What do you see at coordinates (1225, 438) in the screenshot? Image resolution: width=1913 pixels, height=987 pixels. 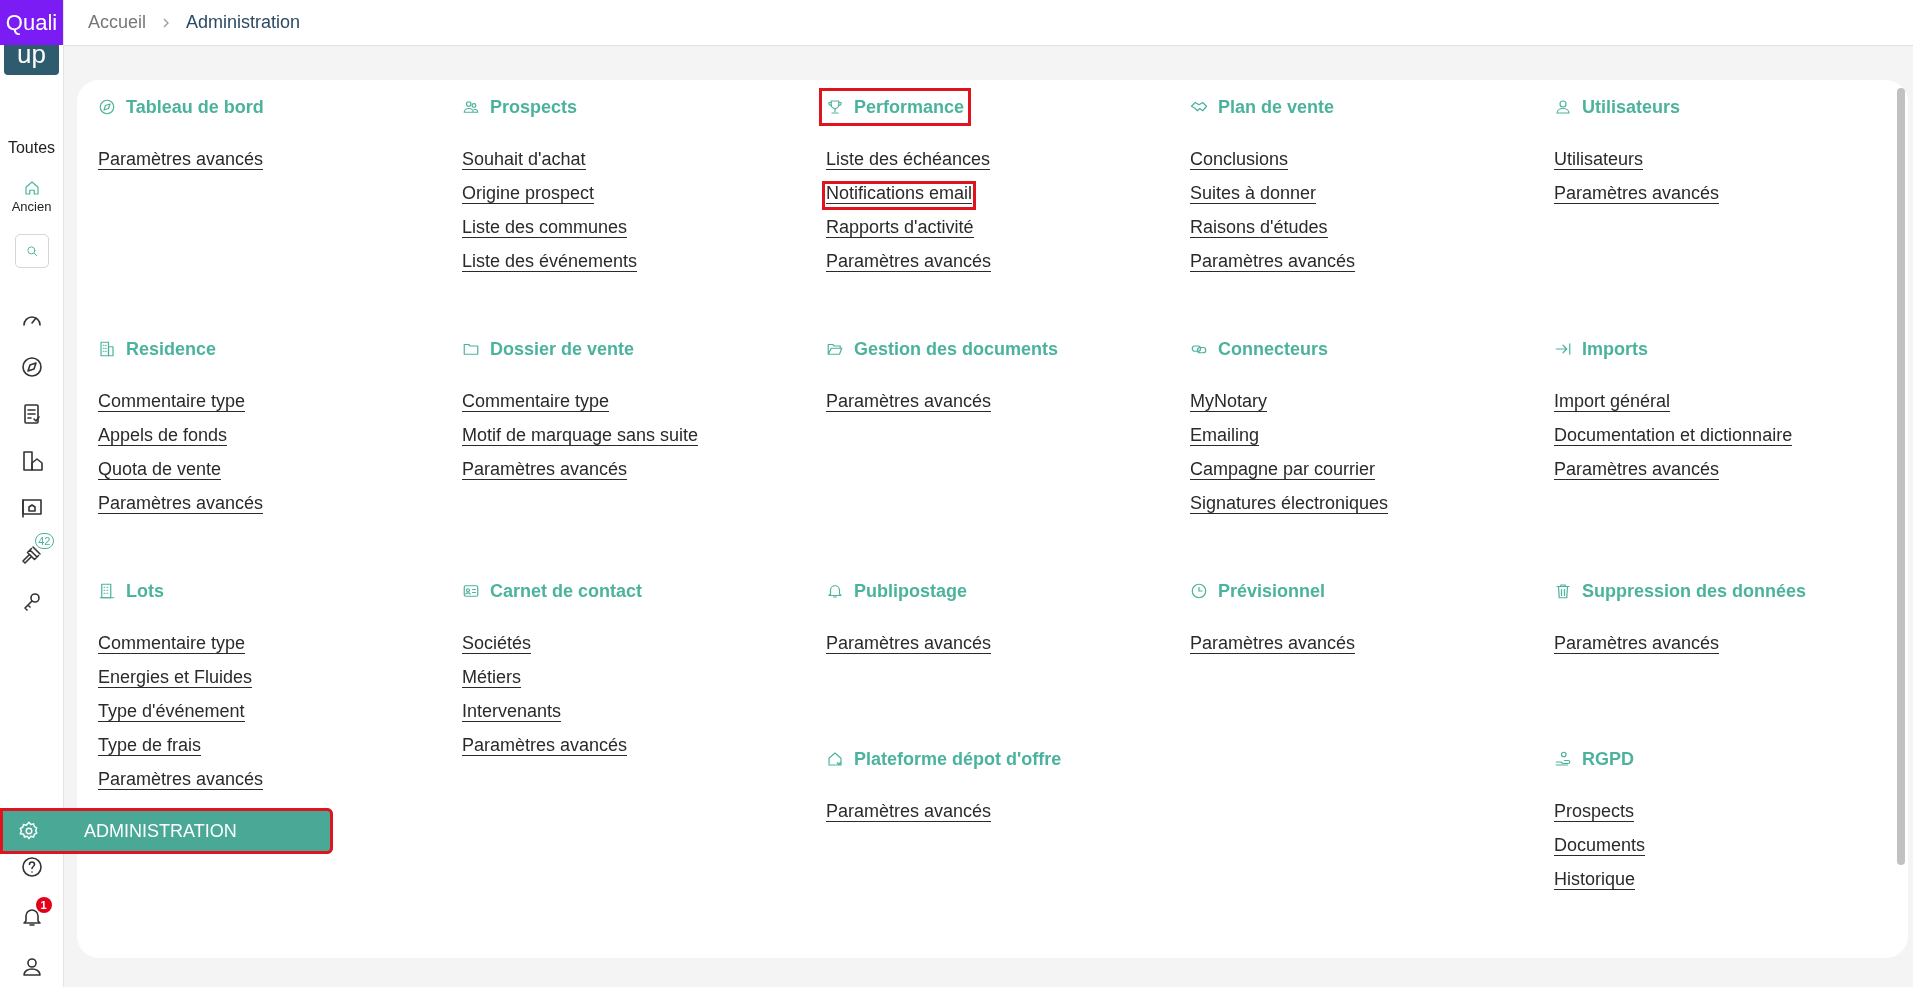 I see `settings-link: Emailing` at bounding box center [1225, 438].